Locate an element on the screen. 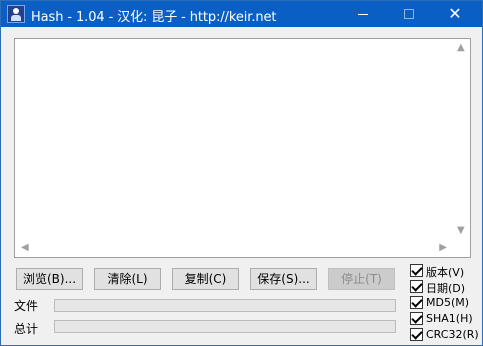 The width and height of the screenshot is (483, 346). scroll-left-icon: ◀ is located at coordinates (25, 248).